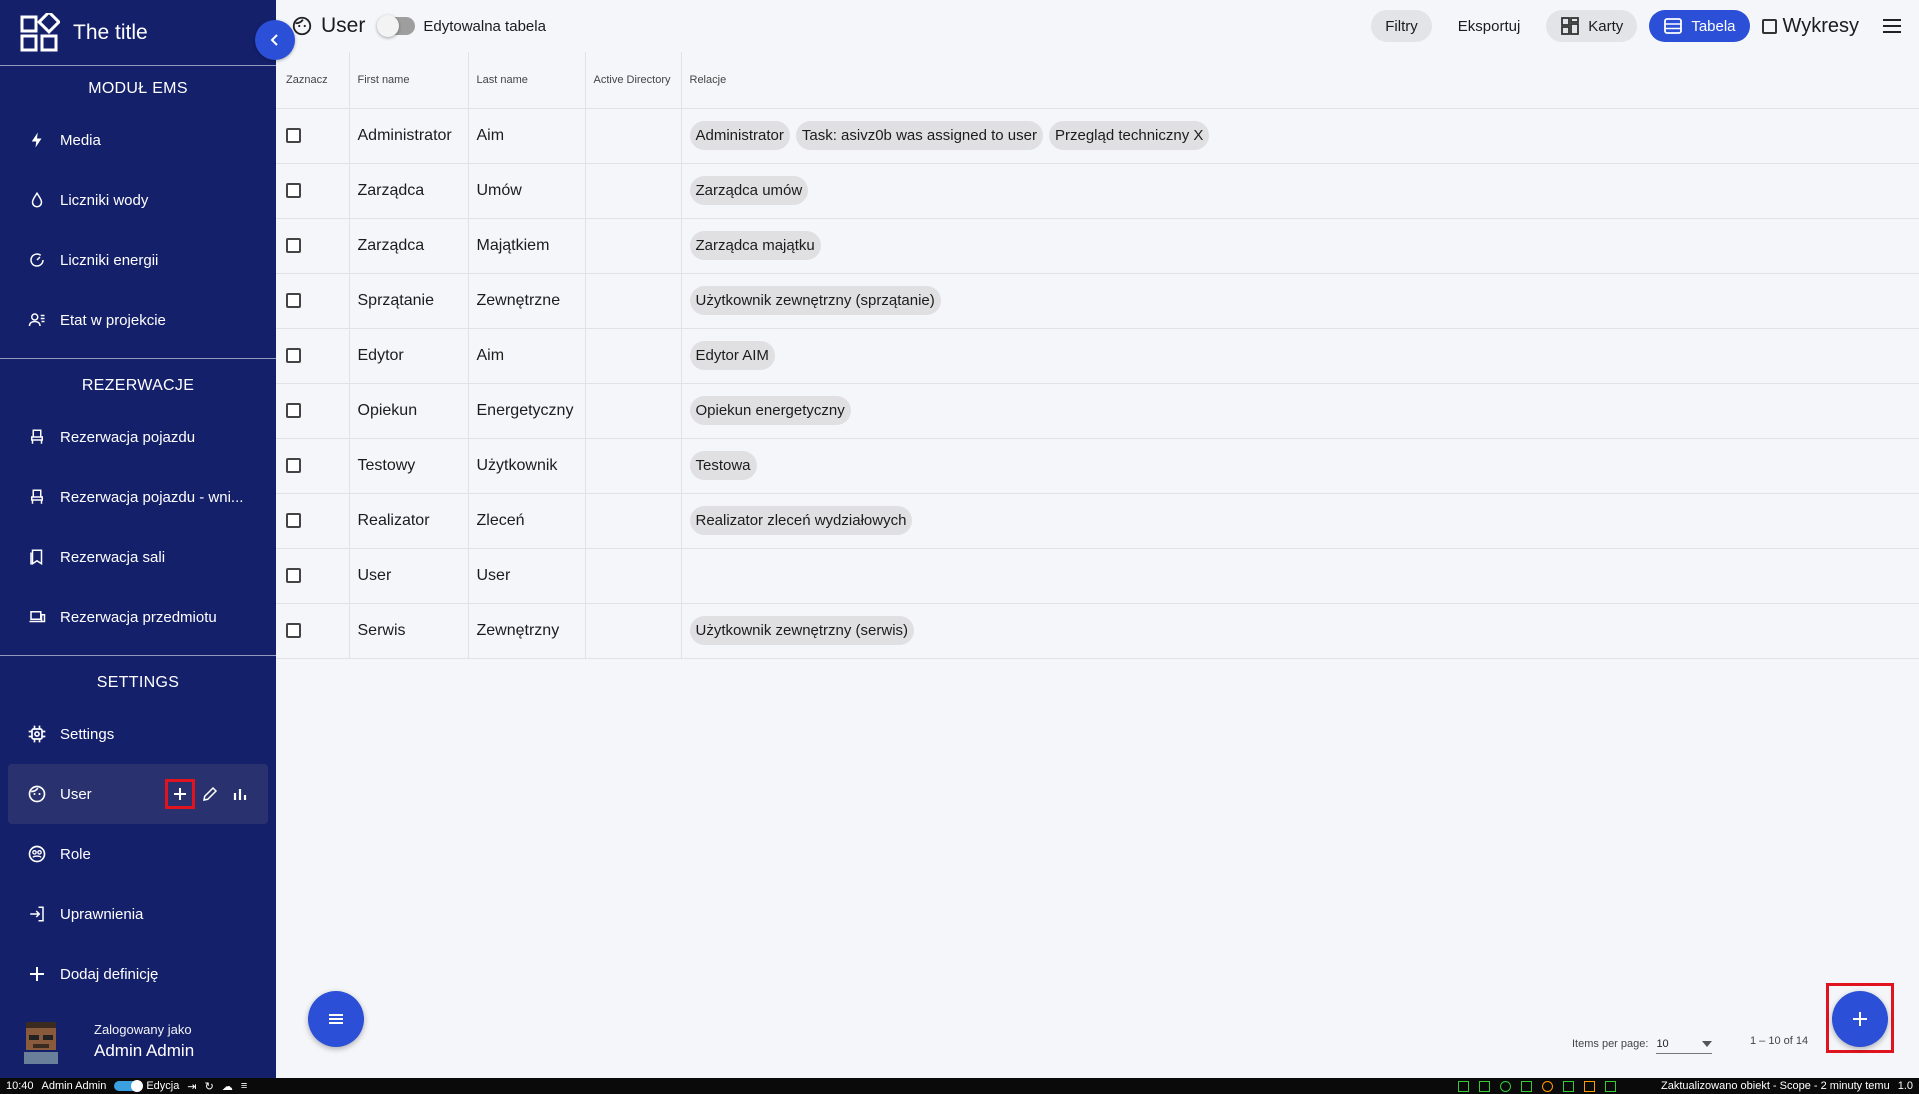 This screenshot has width=1919, height=1094. What do you see at coordinates (138, 320) in the screenshot?
I see `sidebar-item-project-staff: Etat w projekcie` at bounding box center [138, 320].